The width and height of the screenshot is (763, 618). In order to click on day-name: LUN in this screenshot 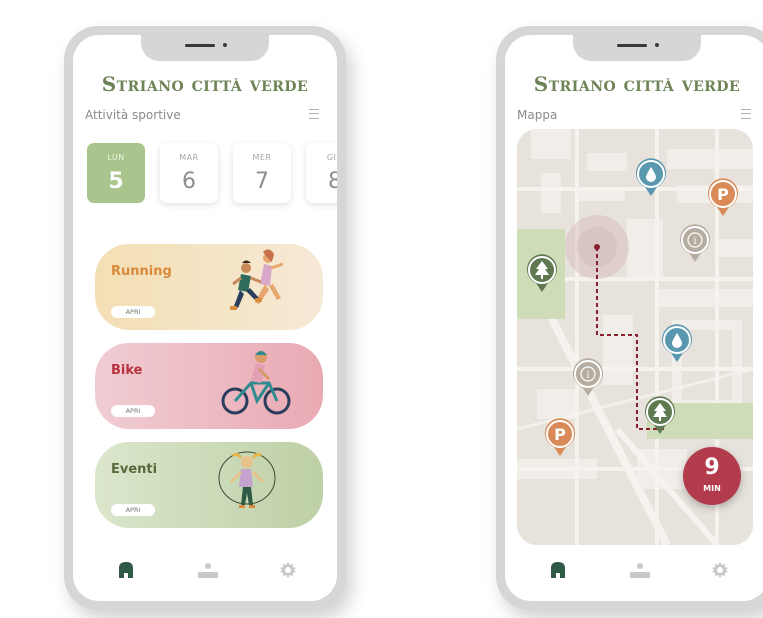, I will do `click(116, 157)`.